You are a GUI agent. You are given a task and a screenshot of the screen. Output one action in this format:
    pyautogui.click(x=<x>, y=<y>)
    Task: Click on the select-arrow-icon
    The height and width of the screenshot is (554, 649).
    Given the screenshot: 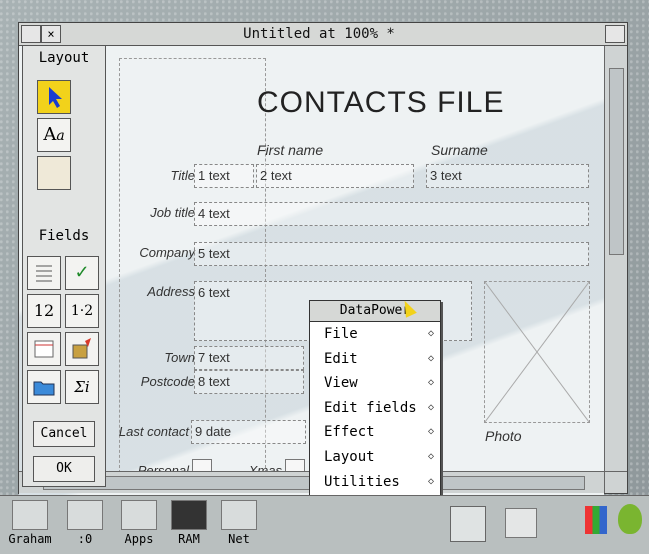 What is the action you would take?
    pyautogui.click(x=54, y=97)
    